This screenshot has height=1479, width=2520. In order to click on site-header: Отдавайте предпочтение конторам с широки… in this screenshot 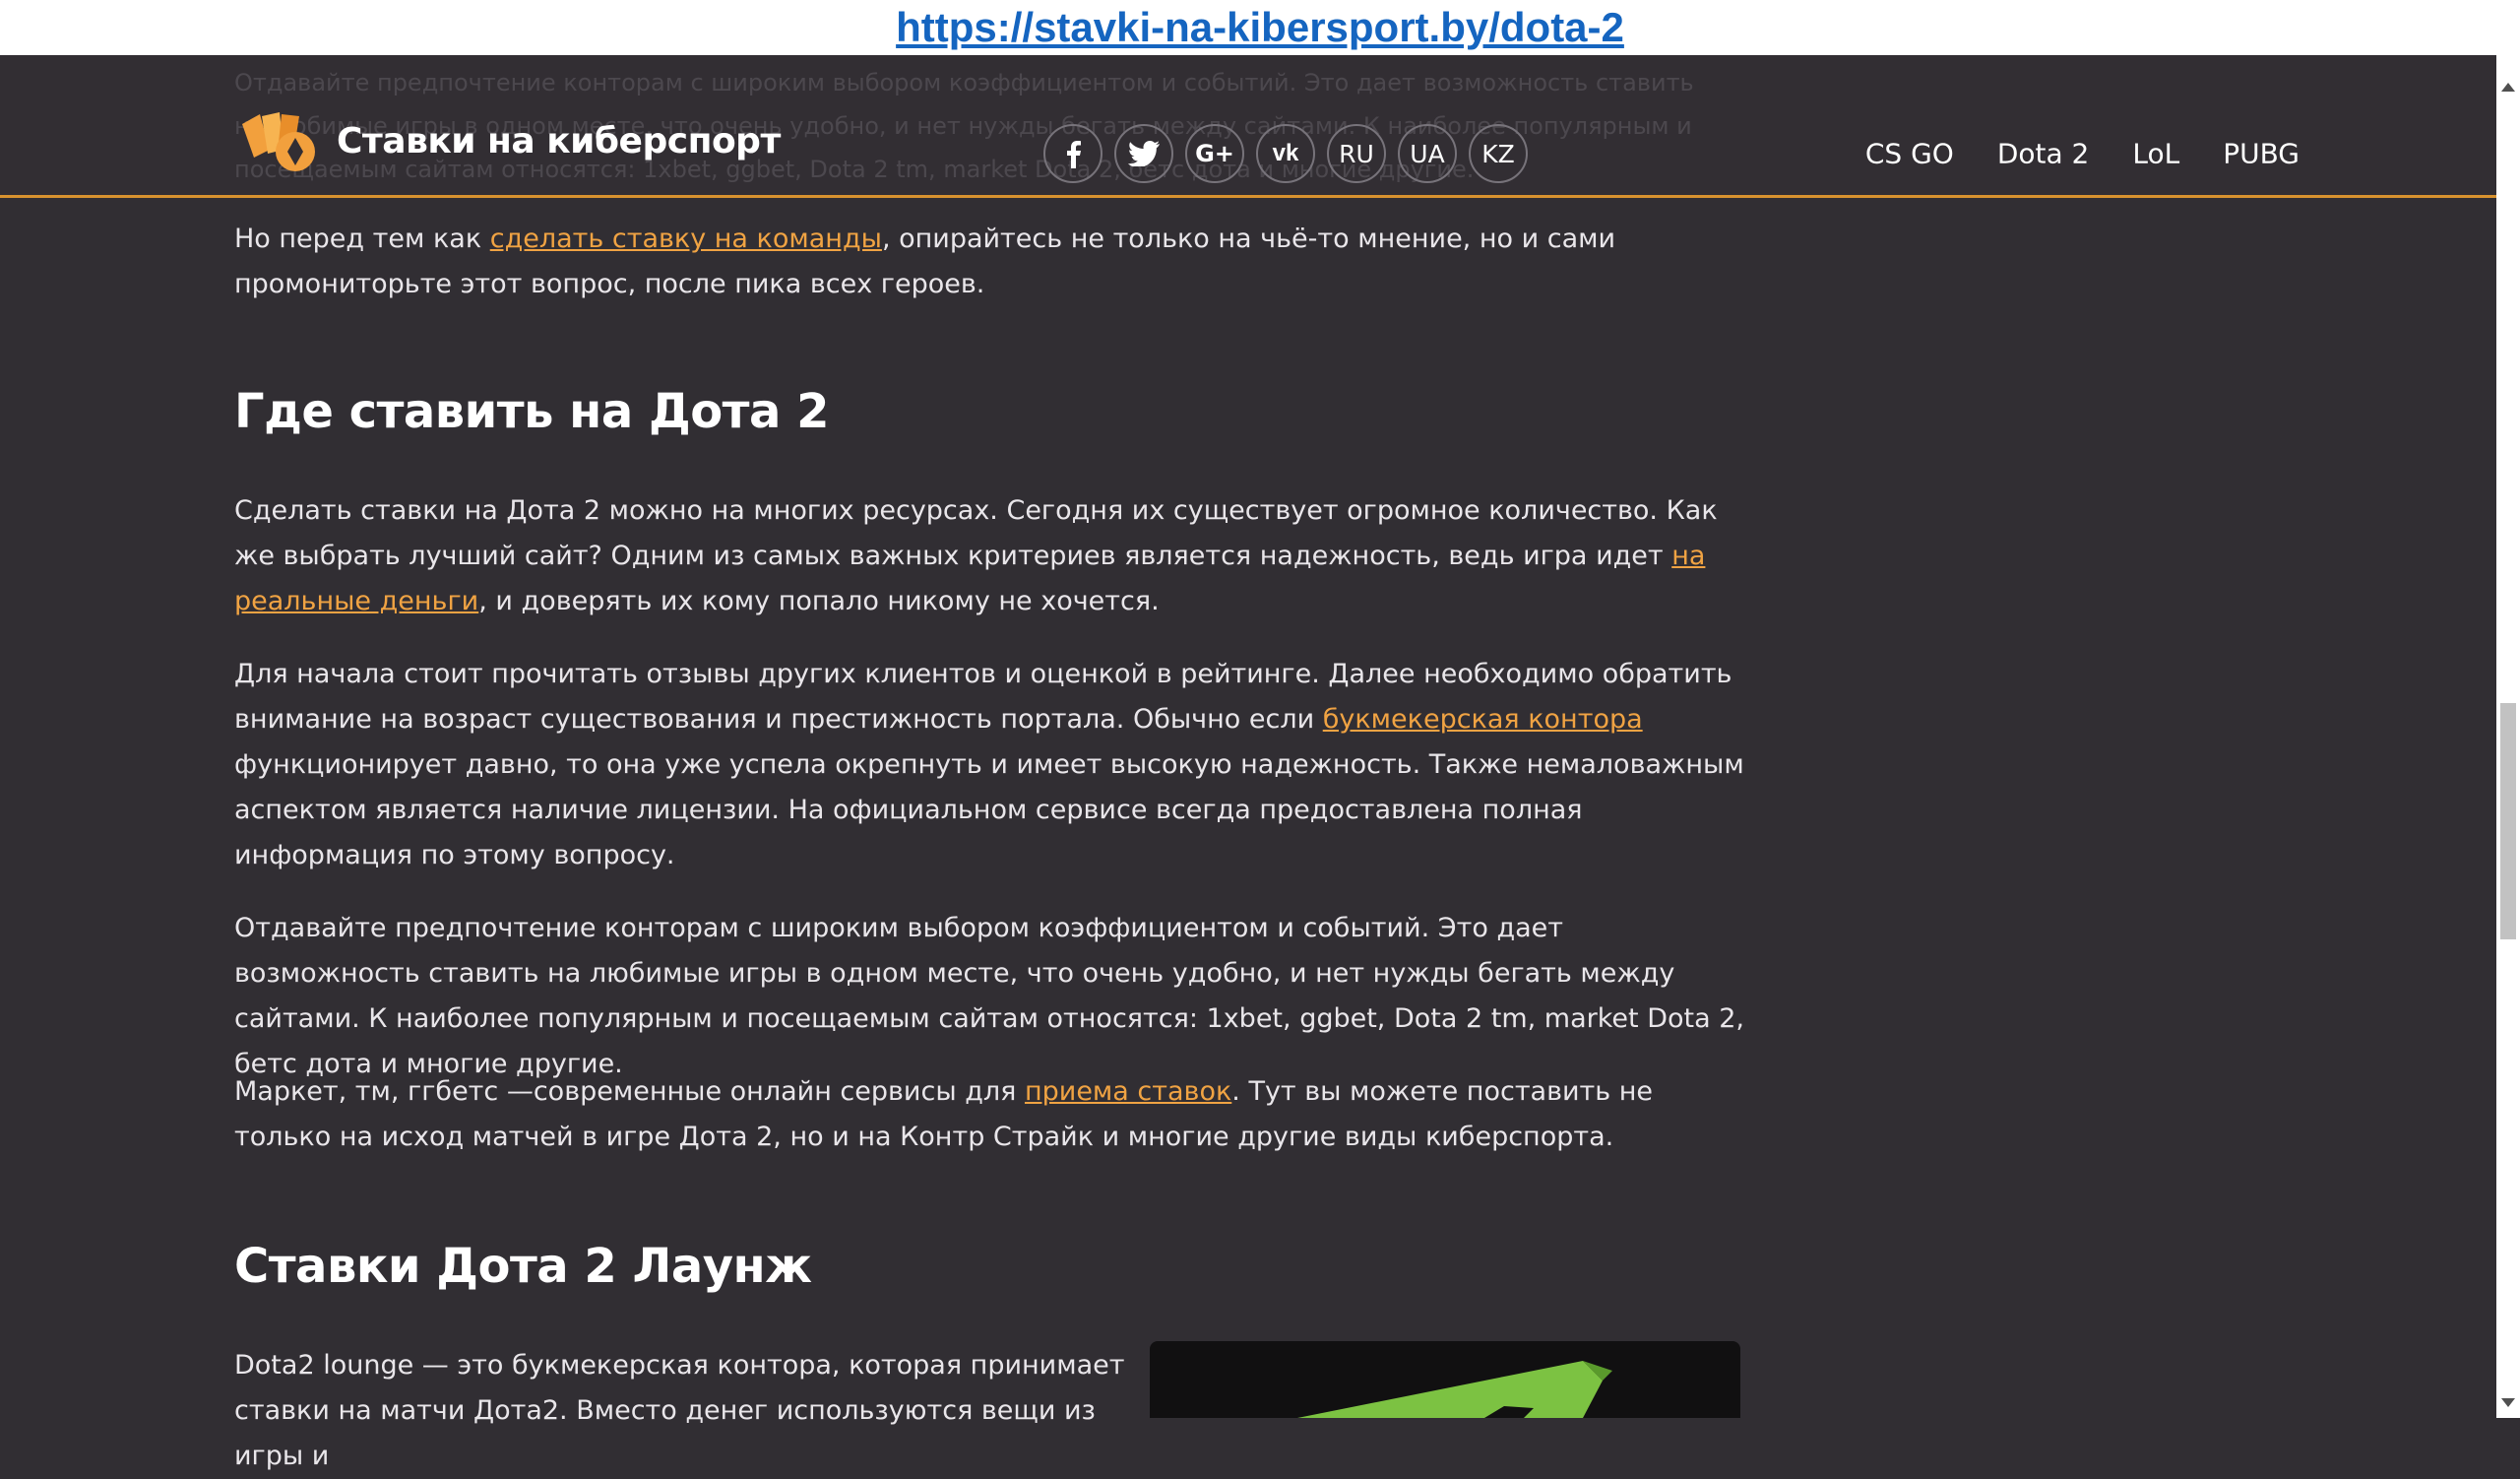, I will do `click(1248, 127)`.